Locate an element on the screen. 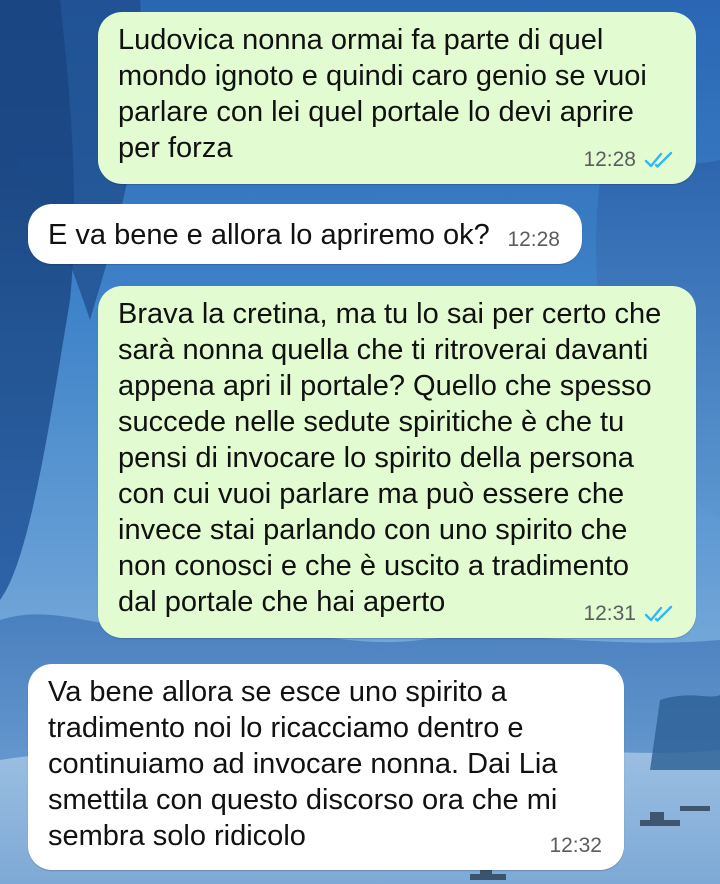  message-text: E va bene e allora lo apriremo ok? is located at coordinates (269, 235).